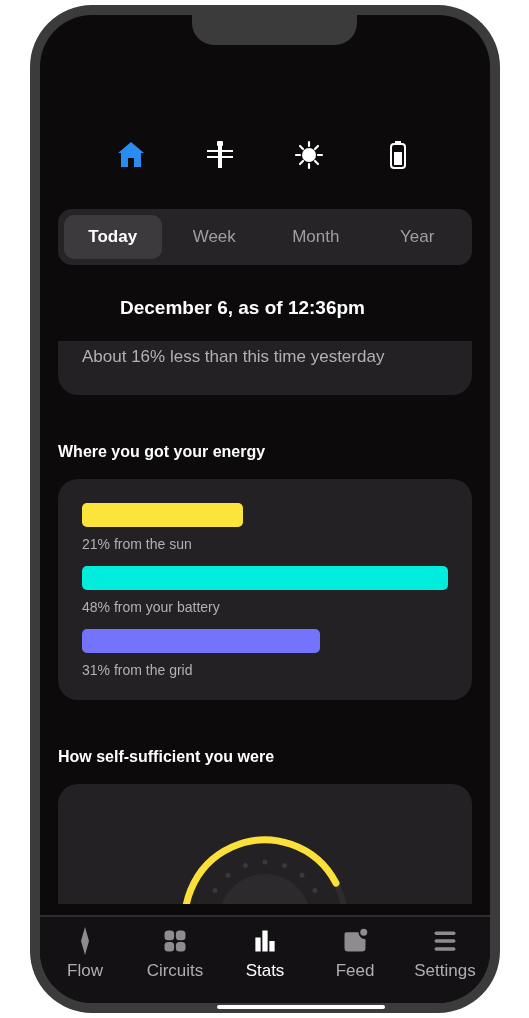 This screenshot has width=529, height=1018. Describe the element at coordinates (162, 452) in the screenshot. I see `section-heading: Where you got your energy` at that location.